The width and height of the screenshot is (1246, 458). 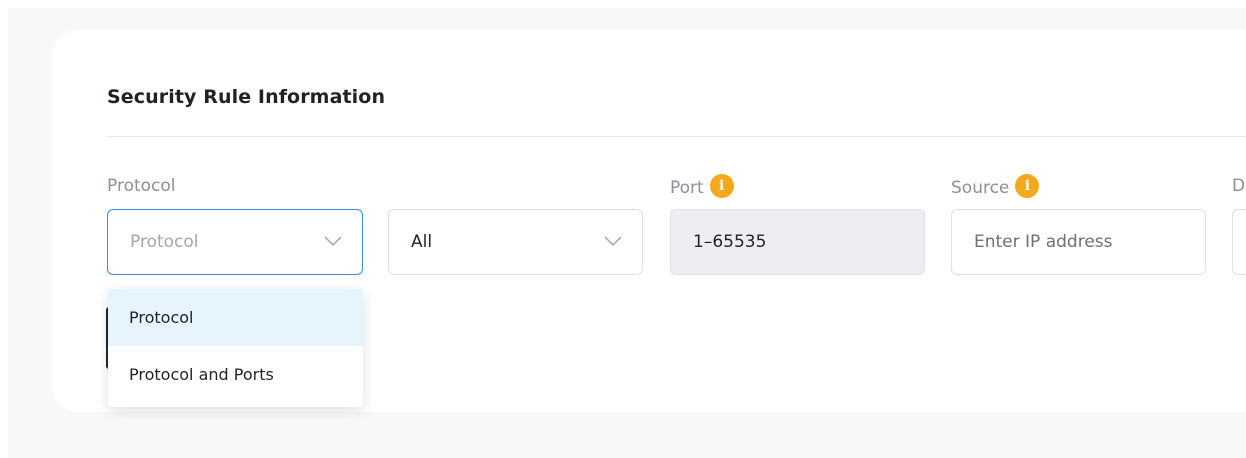 What do you see at coordinates (1239, 242) in the screenshot?
I see `next-field-input` at bounding box center [1239, 242].